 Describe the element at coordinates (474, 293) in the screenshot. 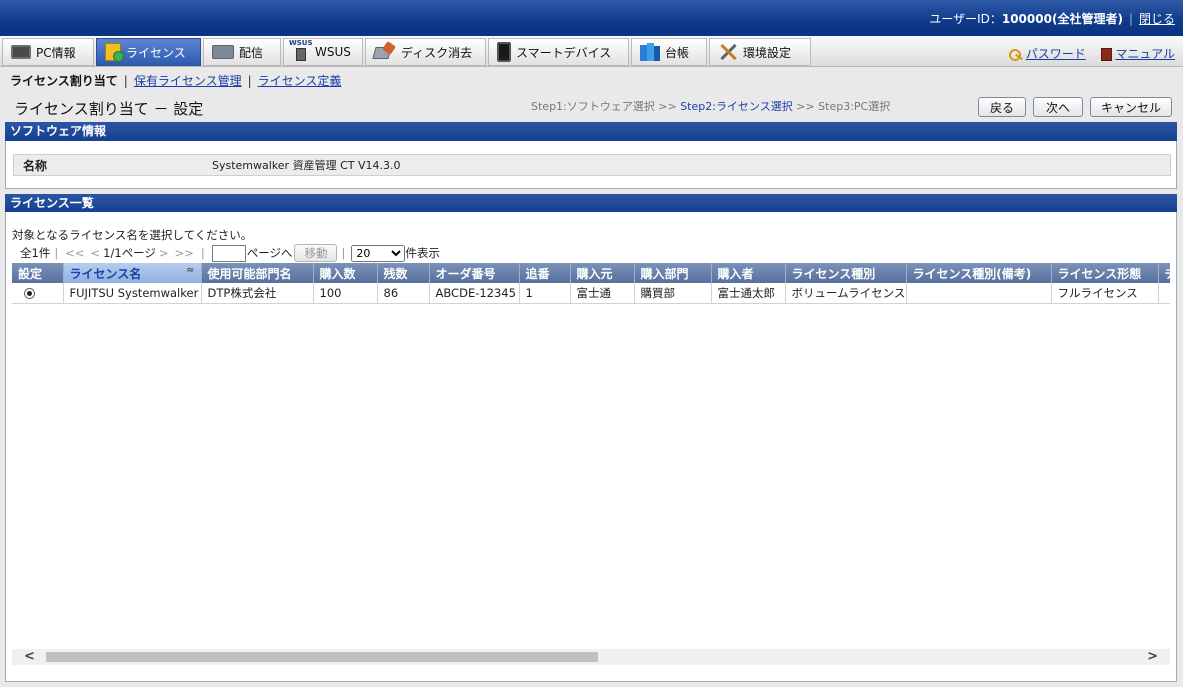

I see `cell-order-number: ABCDE-12345` at that location.